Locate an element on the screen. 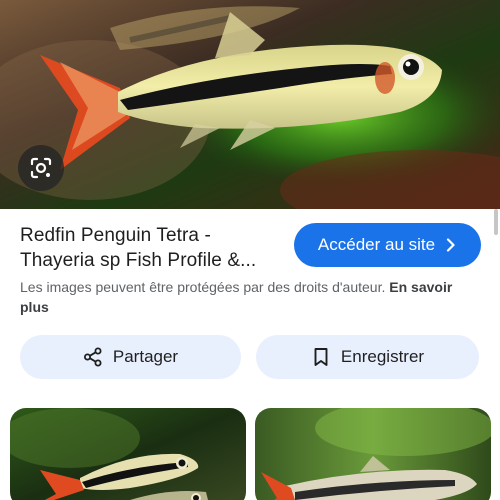 The height and width of the screenshot is (500, 500). save-button: Enregistrer is located at coordinates (367, 357).